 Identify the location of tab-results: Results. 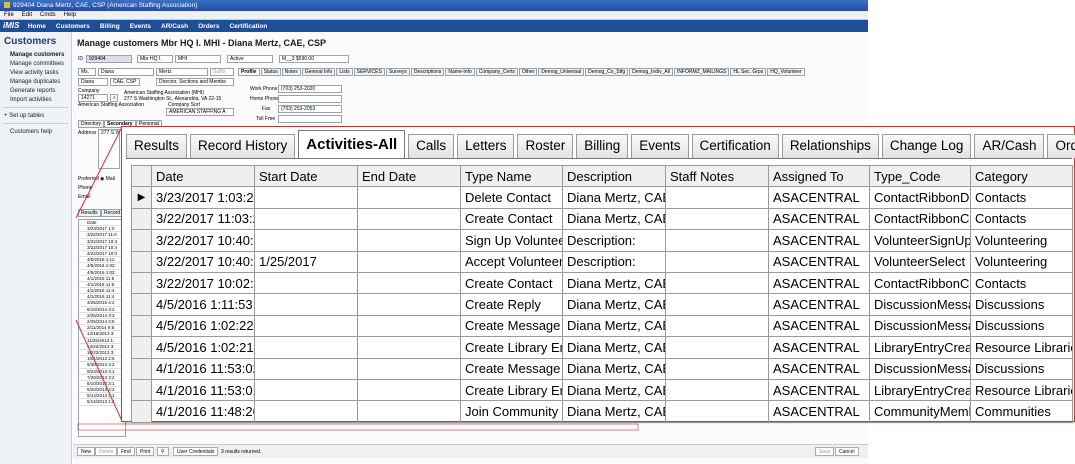
(157, 146).